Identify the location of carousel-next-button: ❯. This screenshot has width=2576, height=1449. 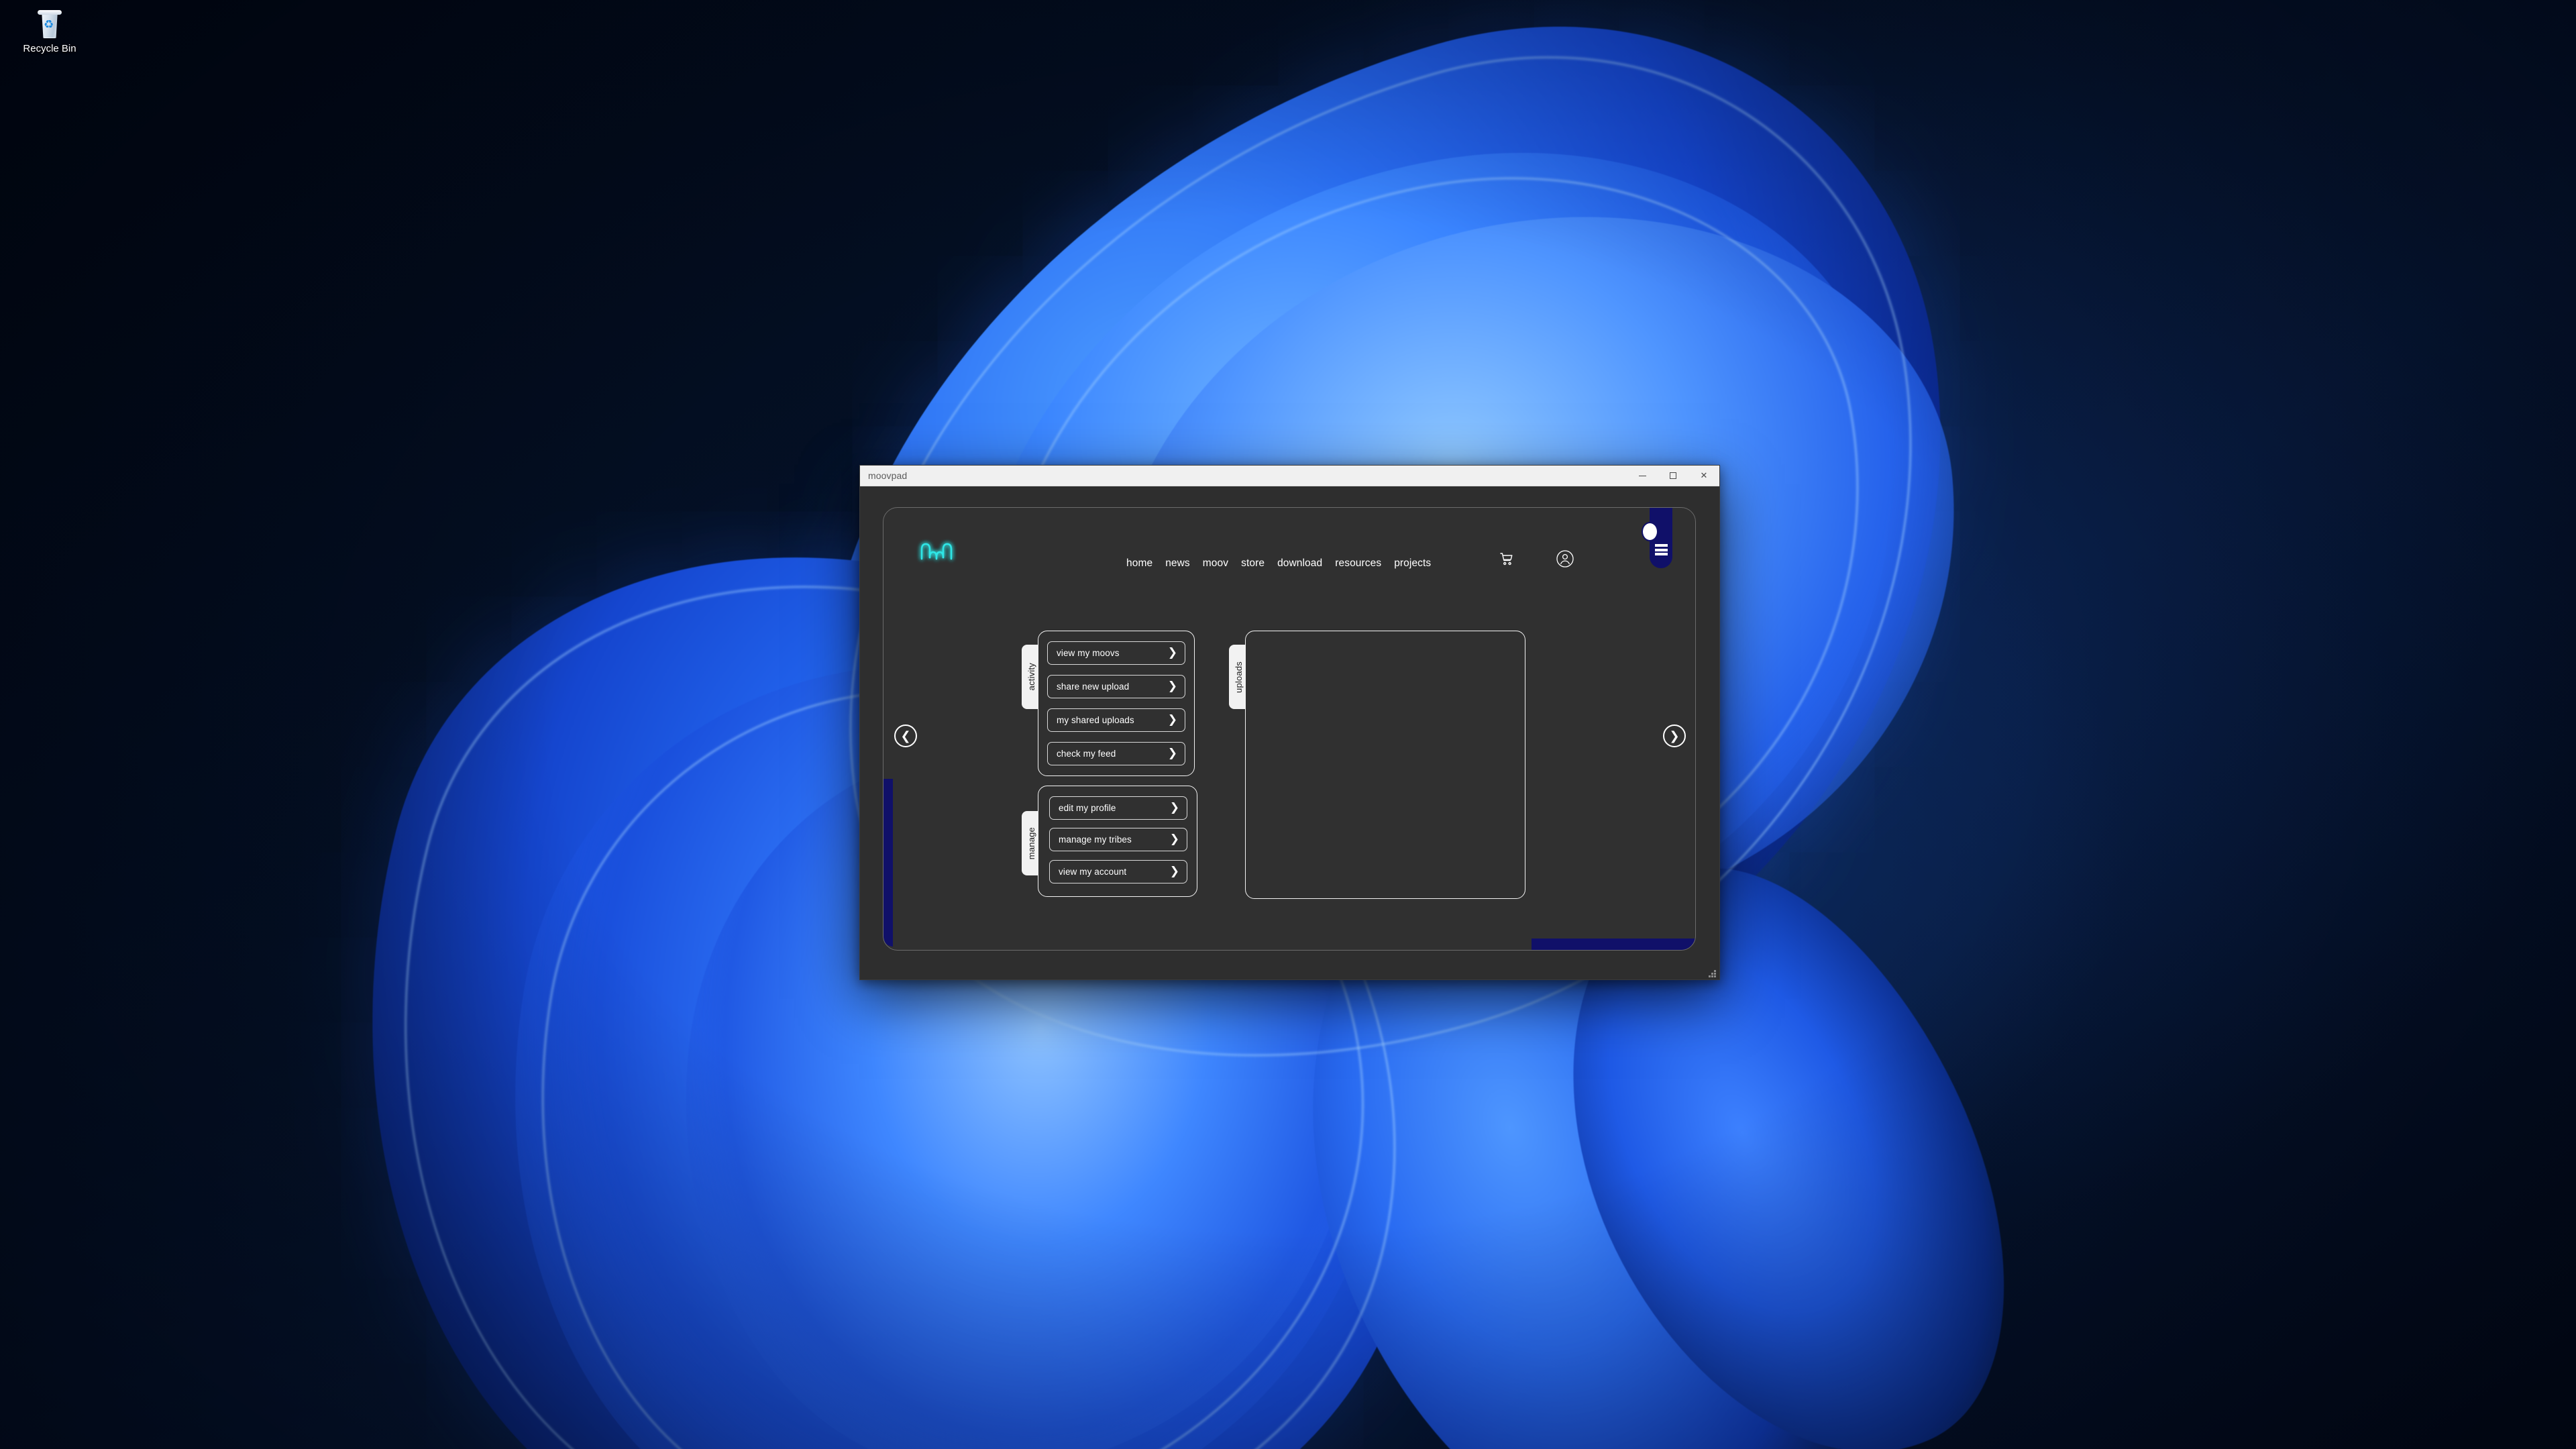
(1674, 735).